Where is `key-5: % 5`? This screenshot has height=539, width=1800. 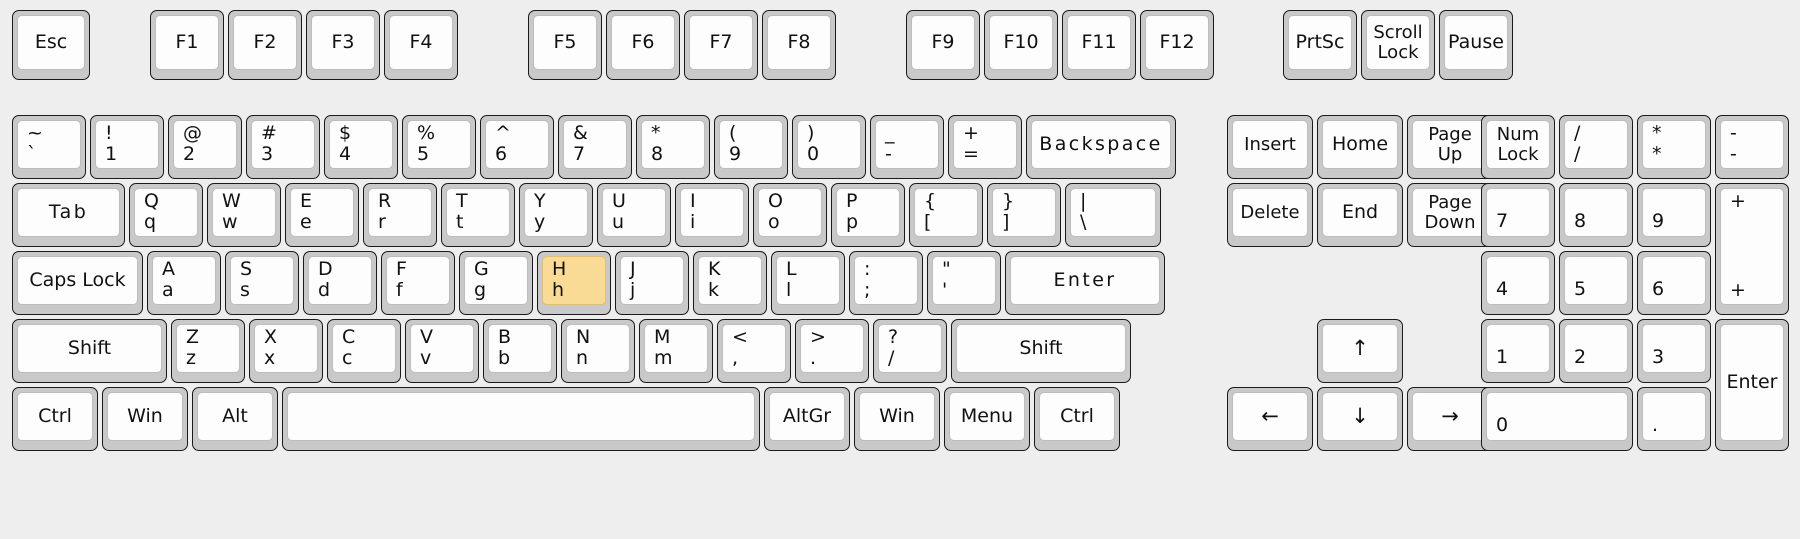
key-5: % 5 is located at coordinates (439, 147).